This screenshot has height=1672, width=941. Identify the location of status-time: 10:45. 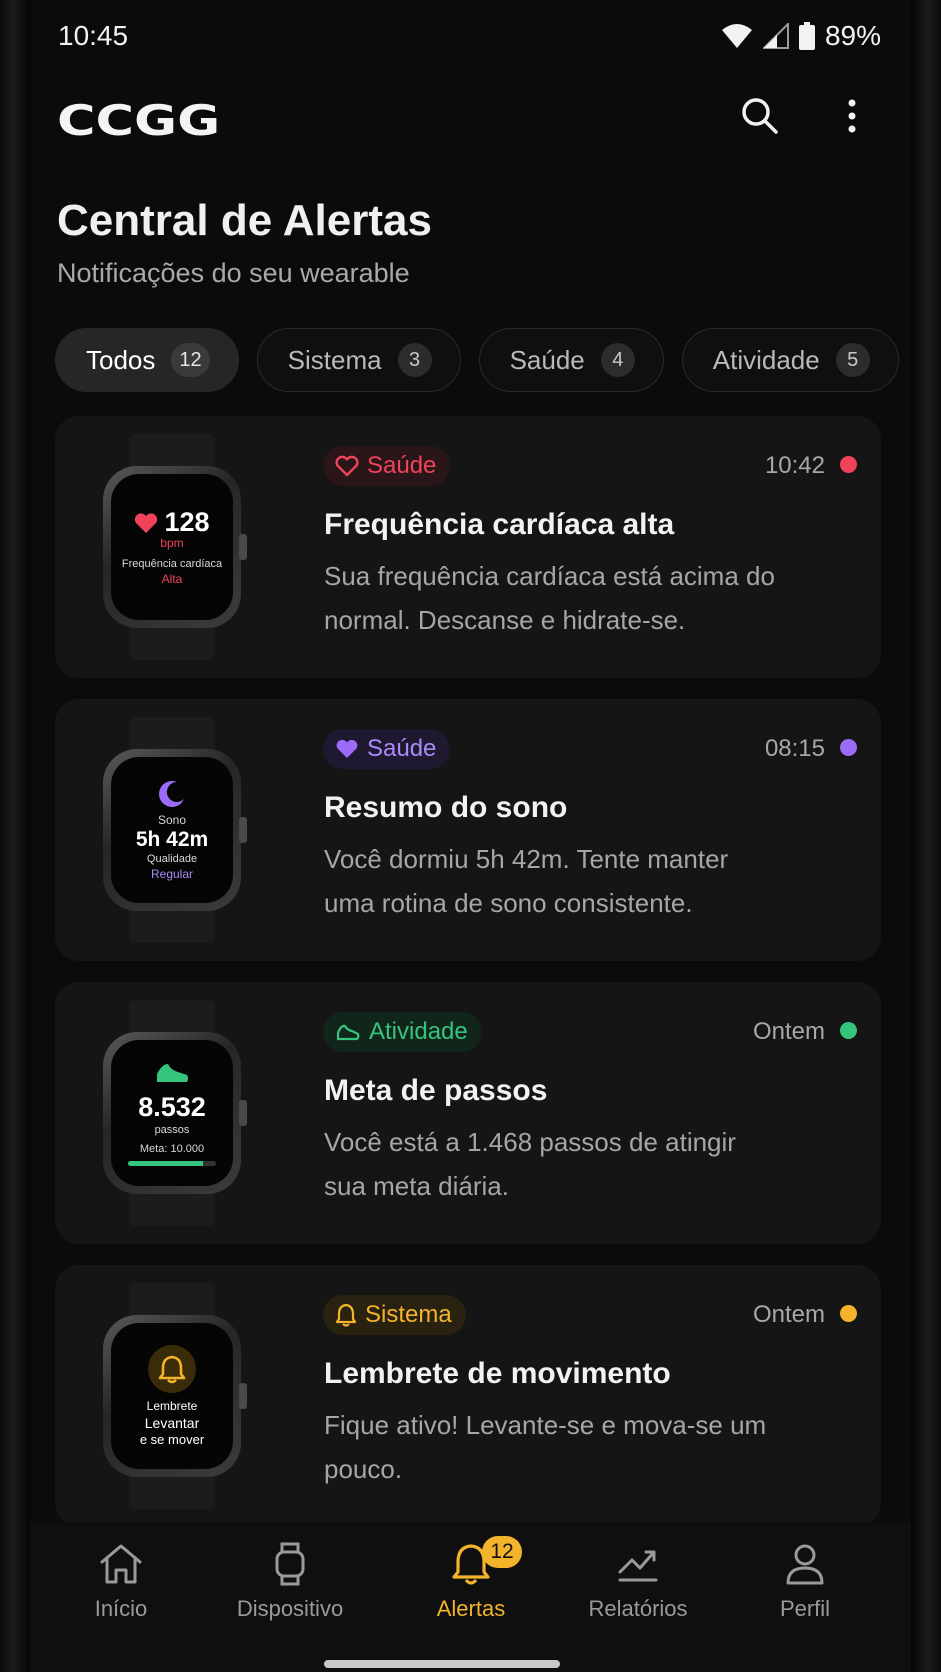
(93, 35).